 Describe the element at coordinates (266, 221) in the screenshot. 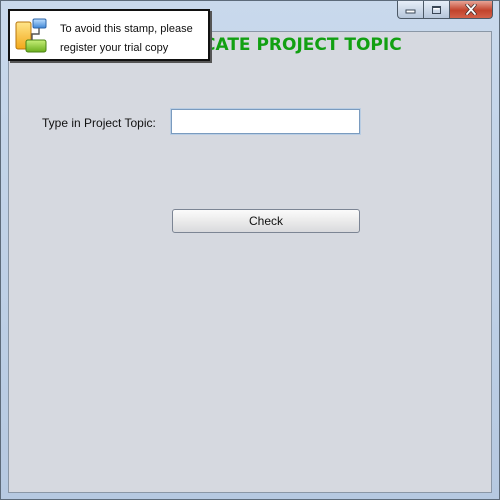

I see `check-button: Check` at that location.